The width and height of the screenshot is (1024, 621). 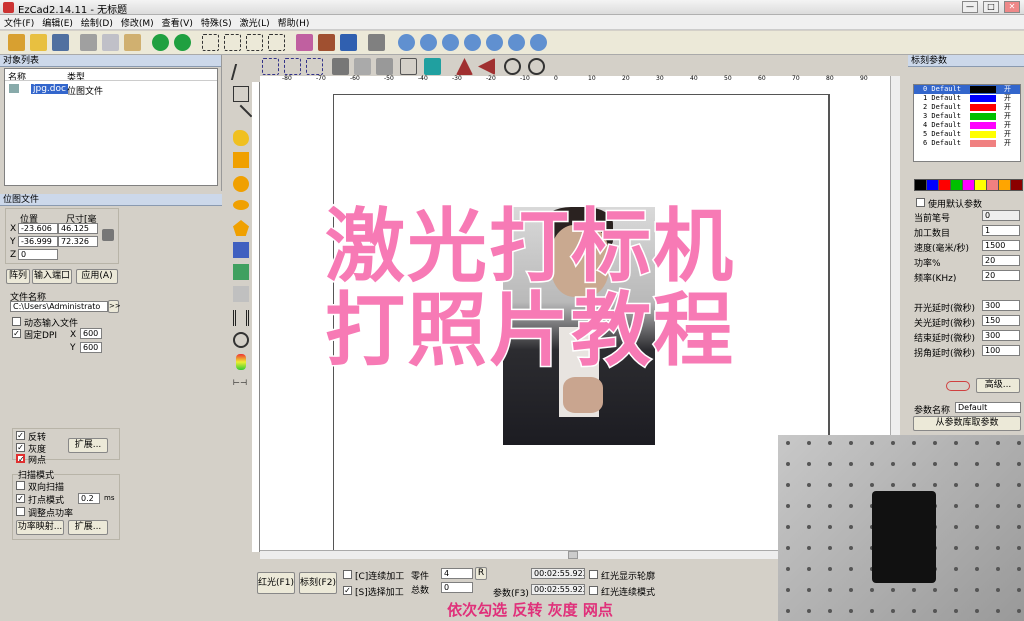 I want to click on polygon-icon, so click(x=241, y=228).